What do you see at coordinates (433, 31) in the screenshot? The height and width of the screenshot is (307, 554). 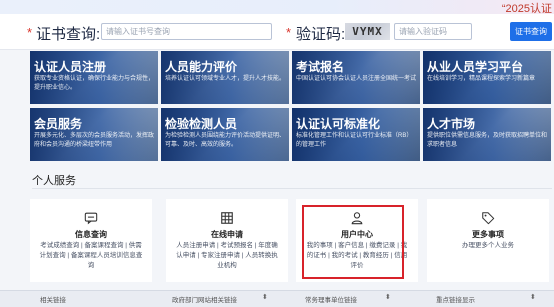 I see `captcha-input` at bounding box center [433, 31].